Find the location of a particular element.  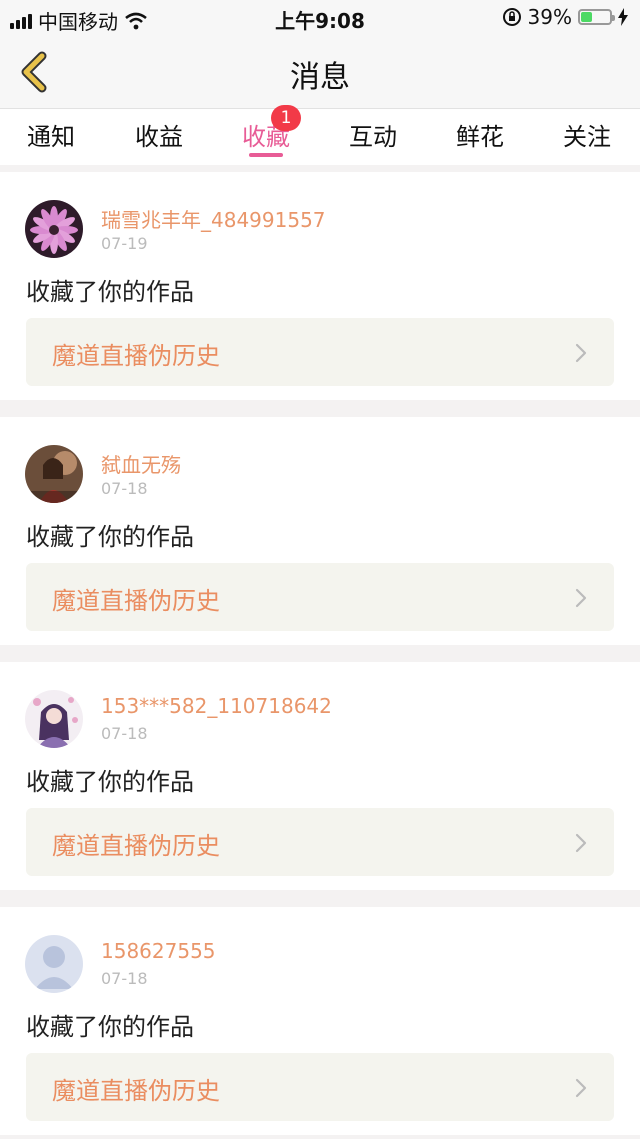

tab-earnings: 收益 is located at coordinates (159, 134).